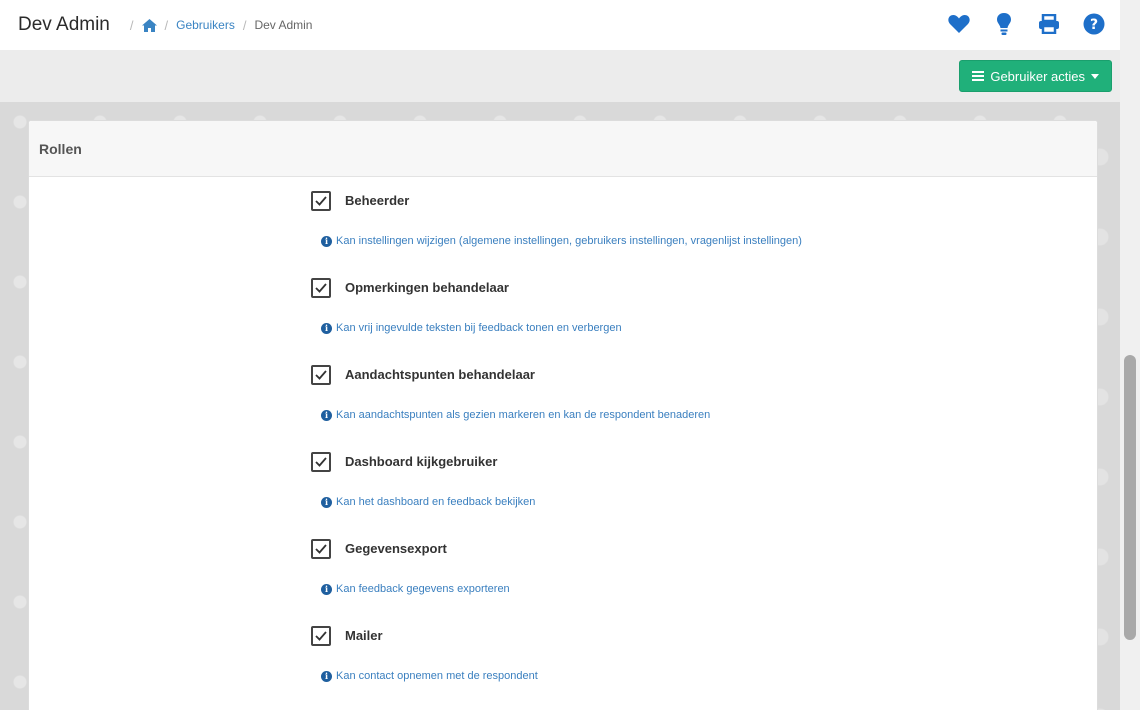  Describe the element at coordinates (1130, 497) in the screenshot. I see `scrollbar-thumb` at that location.